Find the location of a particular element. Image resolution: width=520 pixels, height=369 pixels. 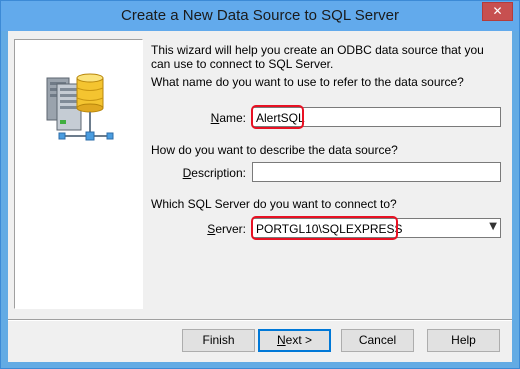

name-highlight-box is located at coordinates (277, 117).